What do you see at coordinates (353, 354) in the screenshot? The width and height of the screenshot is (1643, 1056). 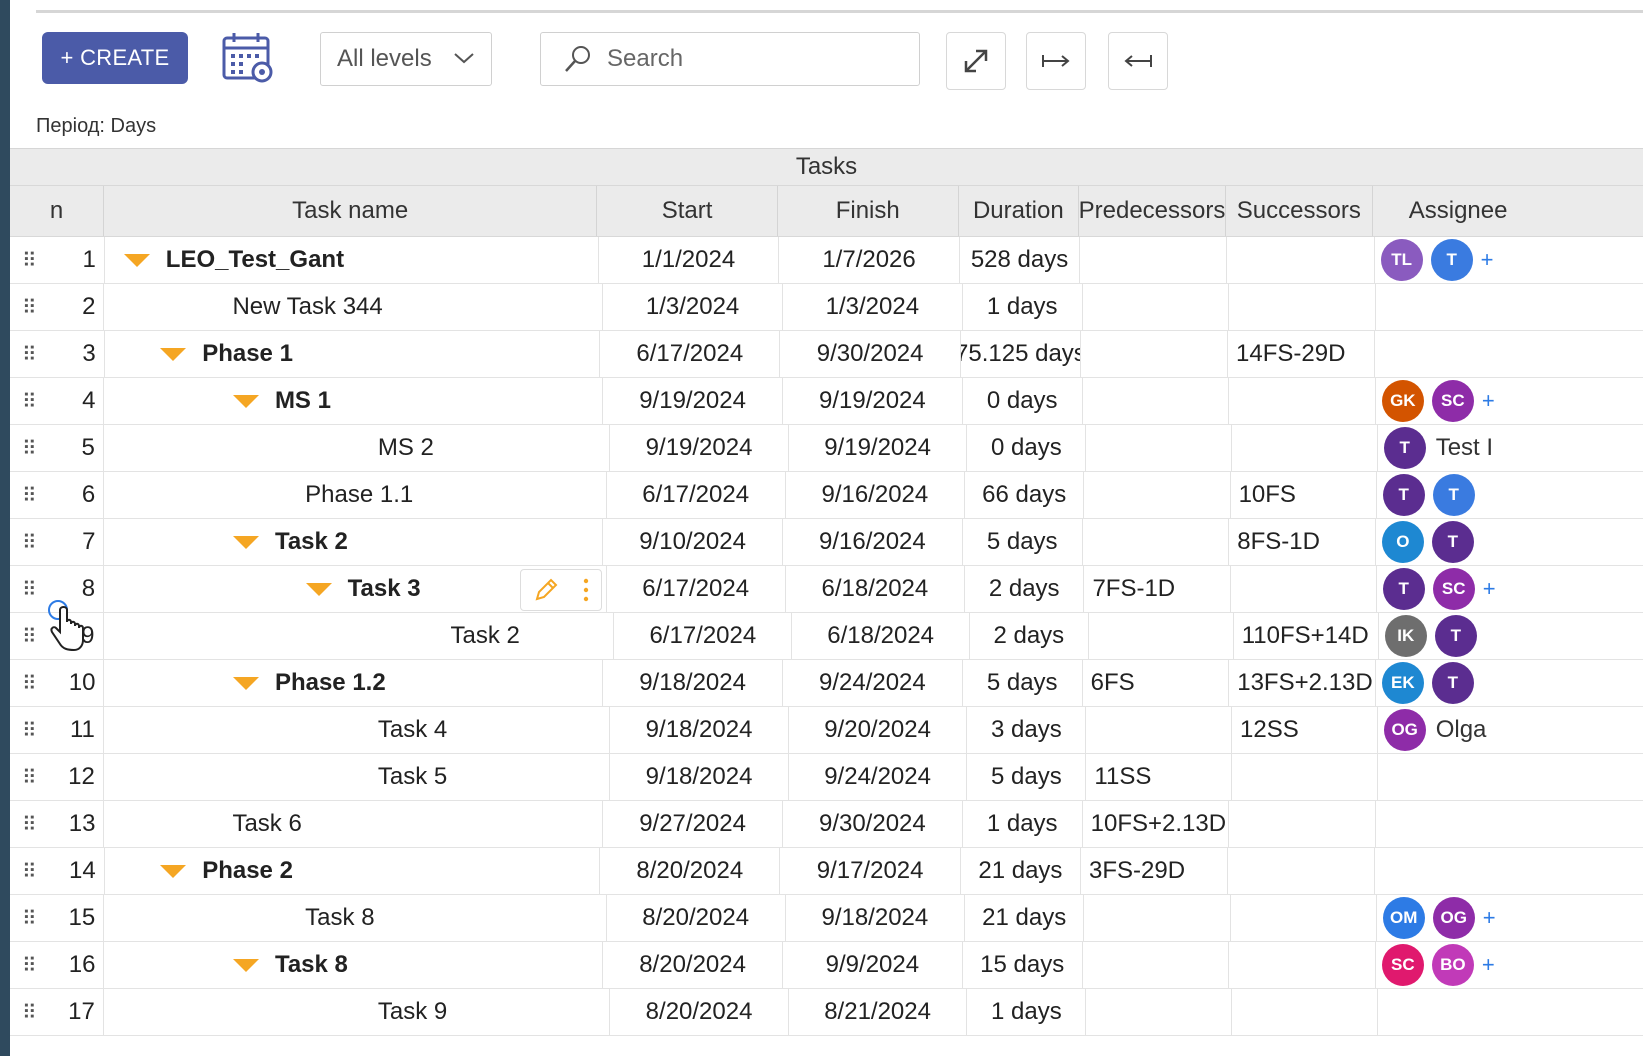 I see `task-name-cell: Phase 1` at bounding box center [353, 354].